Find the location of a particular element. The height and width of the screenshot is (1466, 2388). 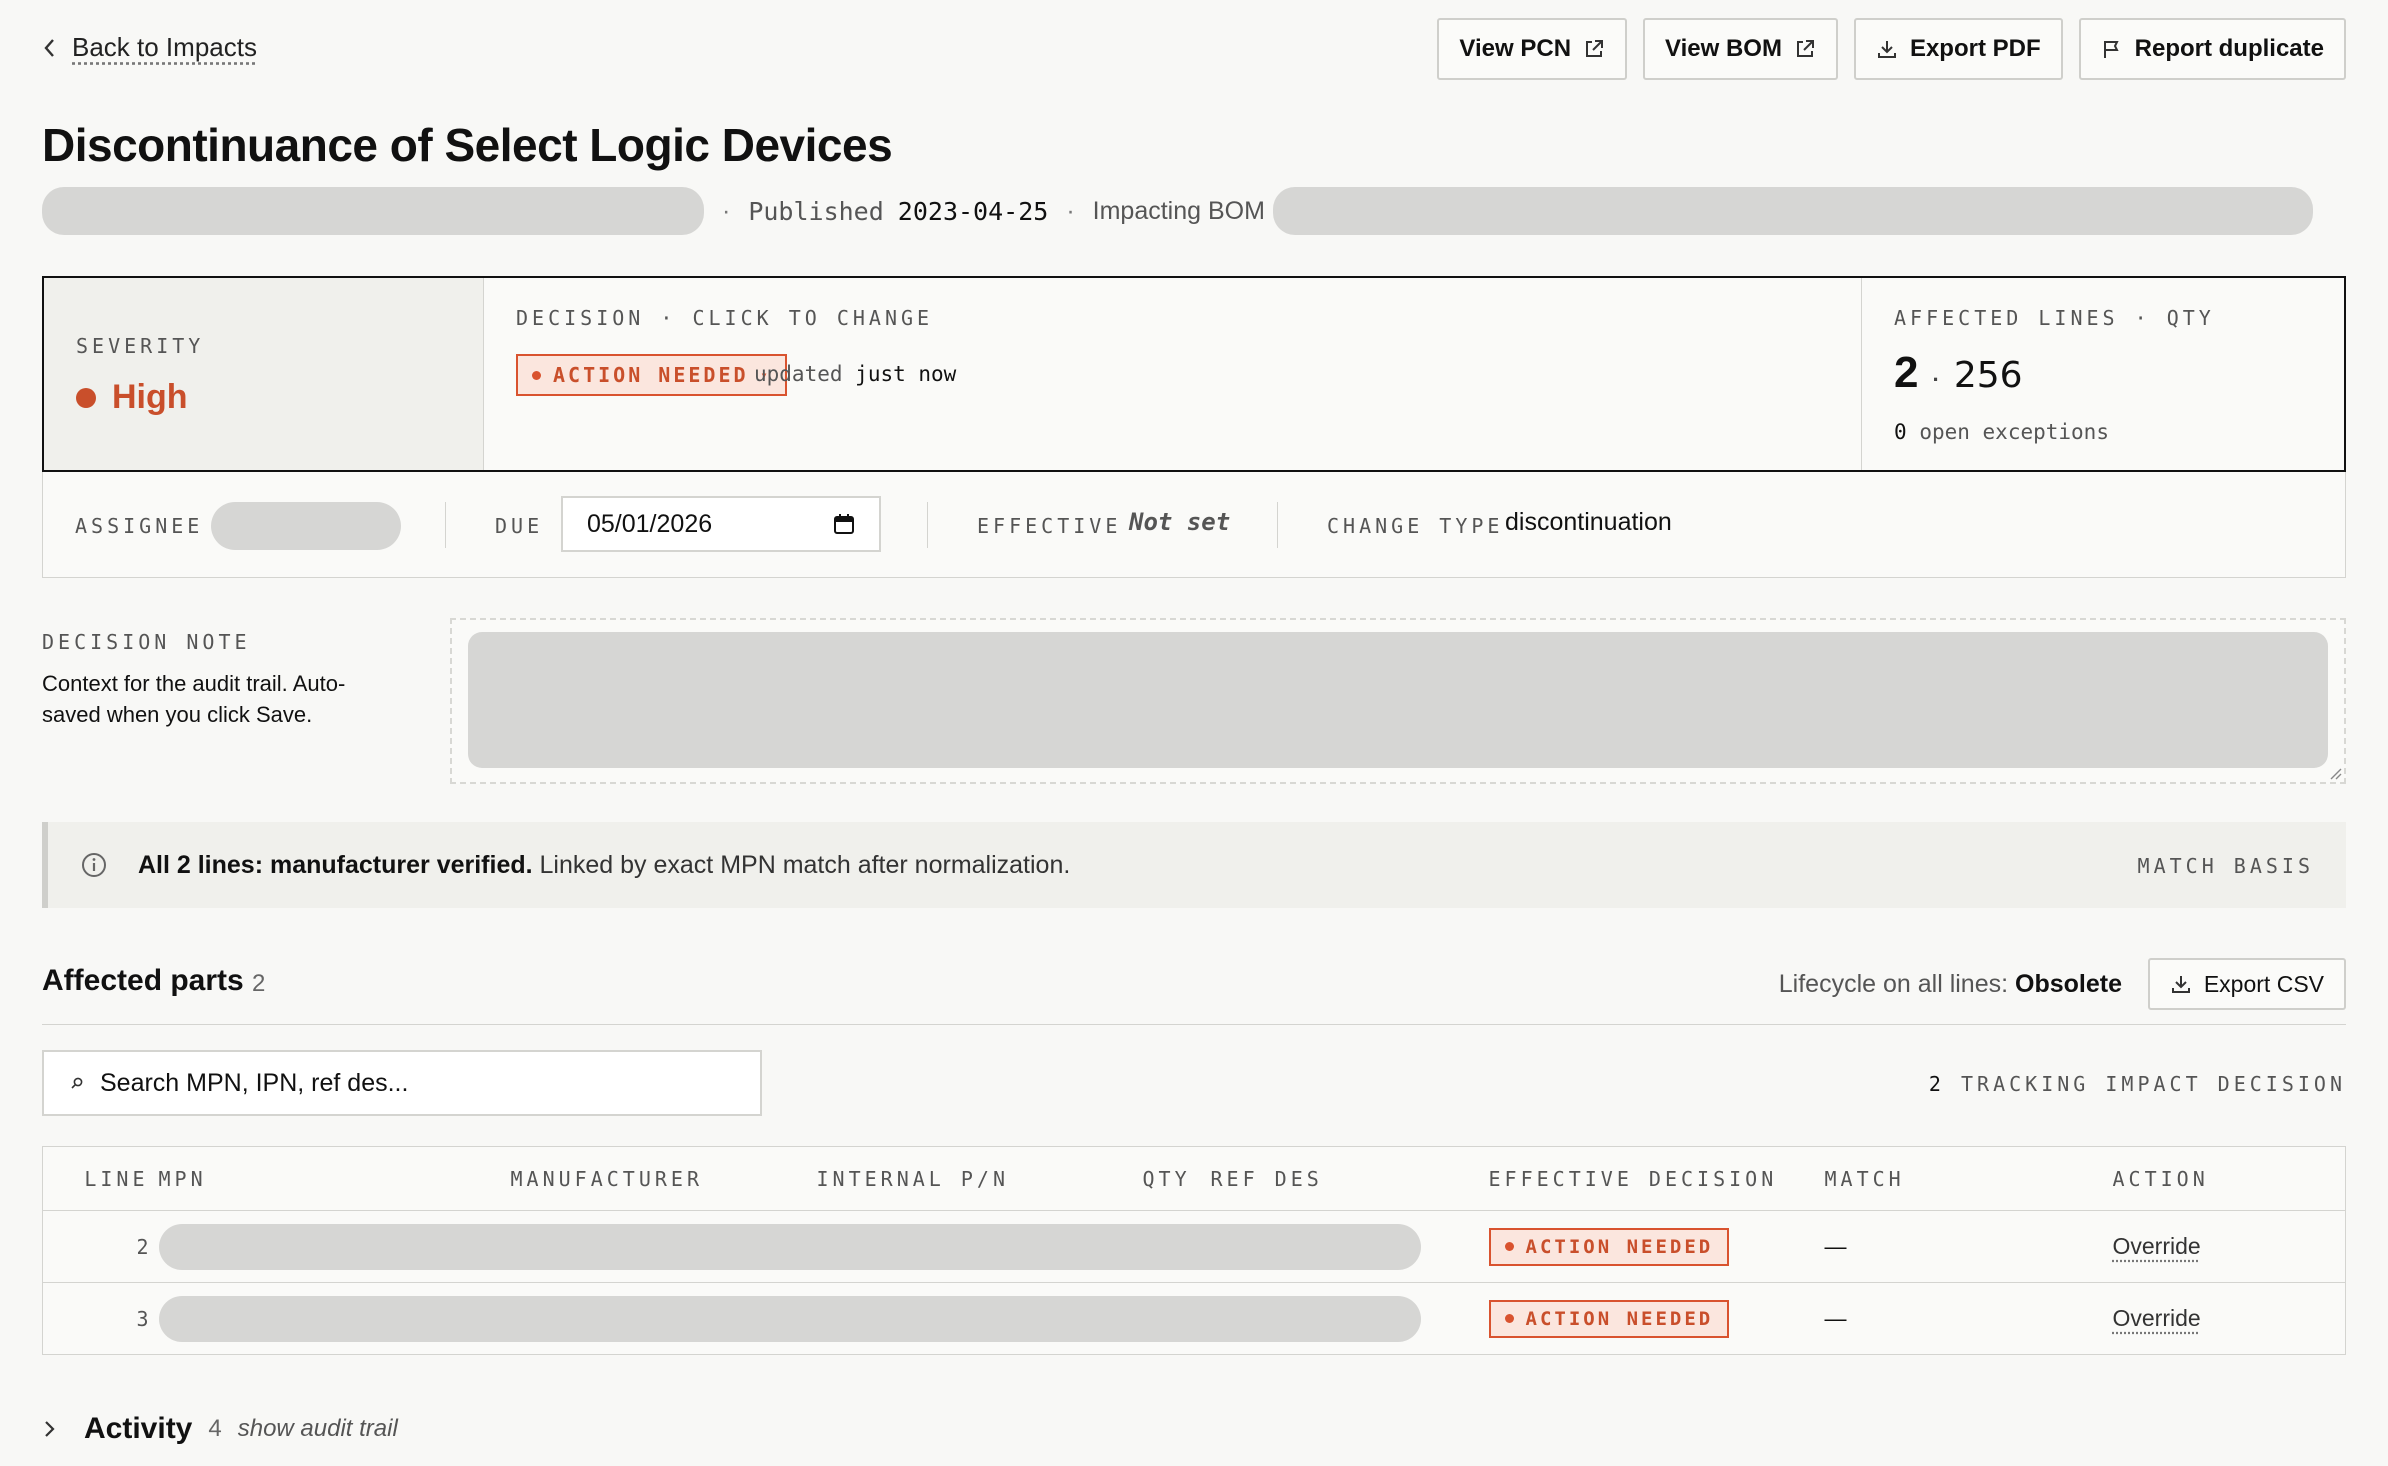

col-line: LINE is located at coordinates (100, 1178).